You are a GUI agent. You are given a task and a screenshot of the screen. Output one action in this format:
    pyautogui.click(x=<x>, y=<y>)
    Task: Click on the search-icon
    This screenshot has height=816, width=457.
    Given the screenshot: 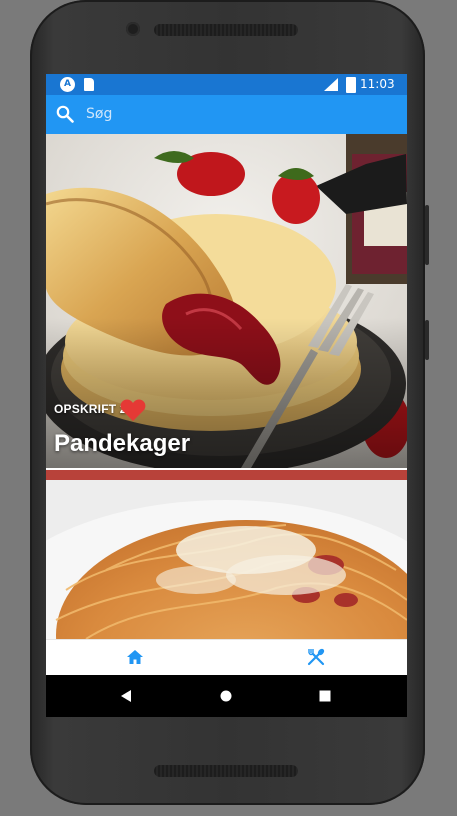 What is the action you would take?
    pyautogui.click(x=65, y=114)
    